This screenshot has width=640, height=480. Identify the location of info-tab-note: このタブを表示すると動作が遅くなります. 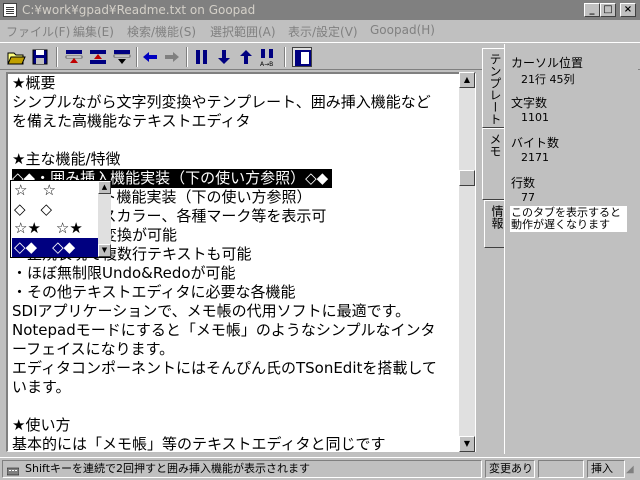
(568, 219).